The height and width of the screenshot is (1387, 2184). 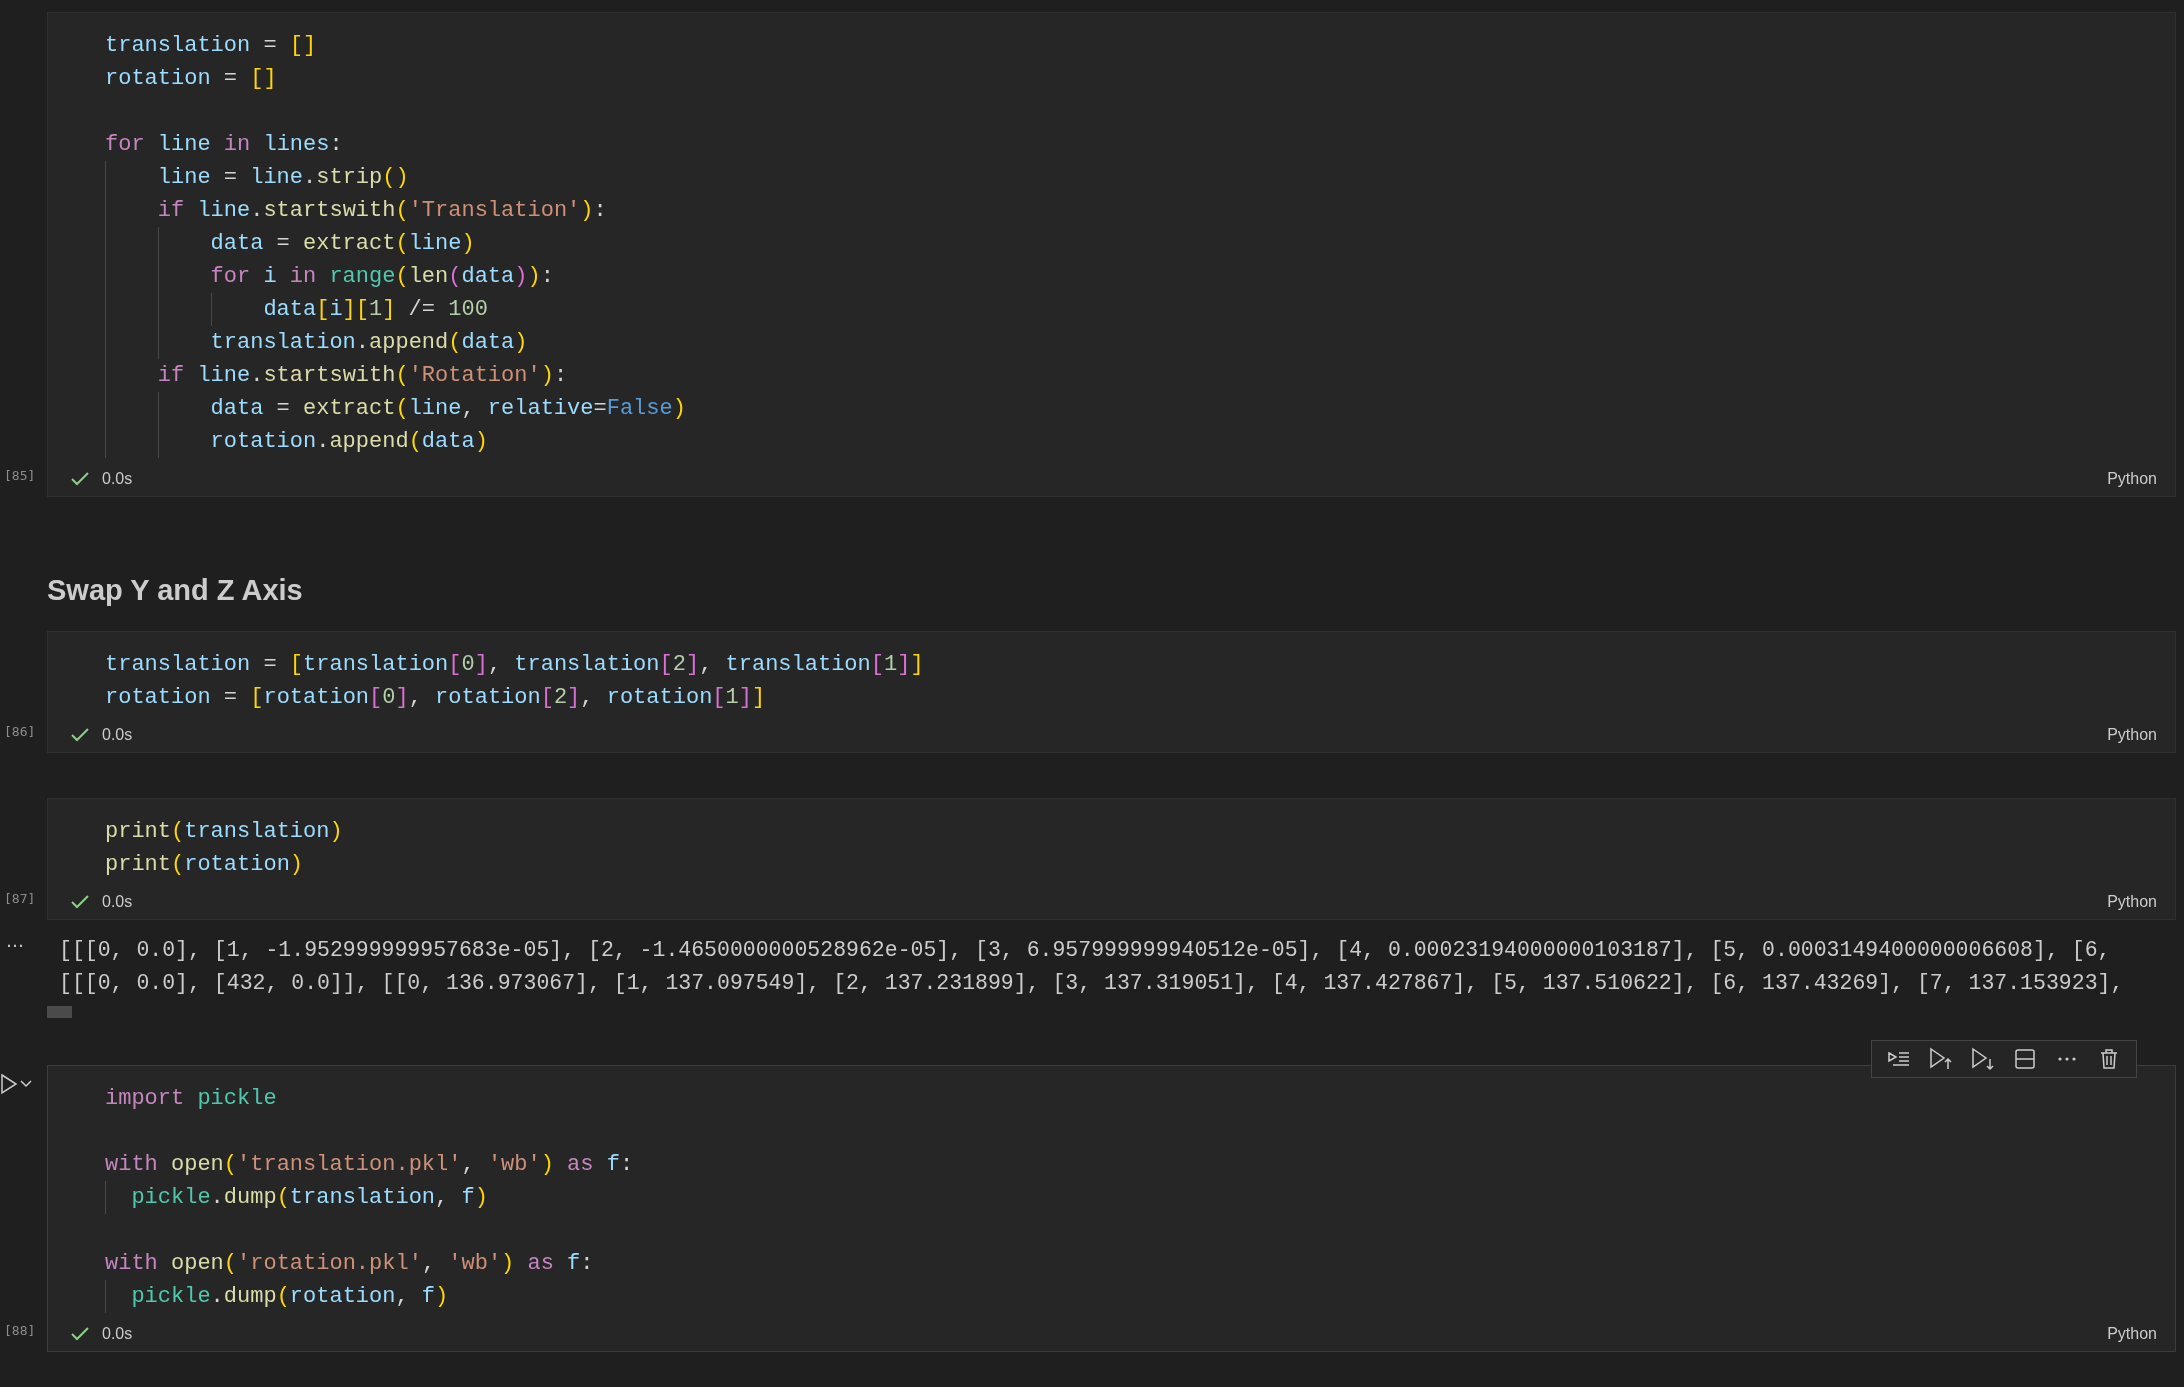 What do you see at coordinates (1140, 177) in the screenshot?
I see `code-line: line = line.strip()` at bounding box center [1140, 177].